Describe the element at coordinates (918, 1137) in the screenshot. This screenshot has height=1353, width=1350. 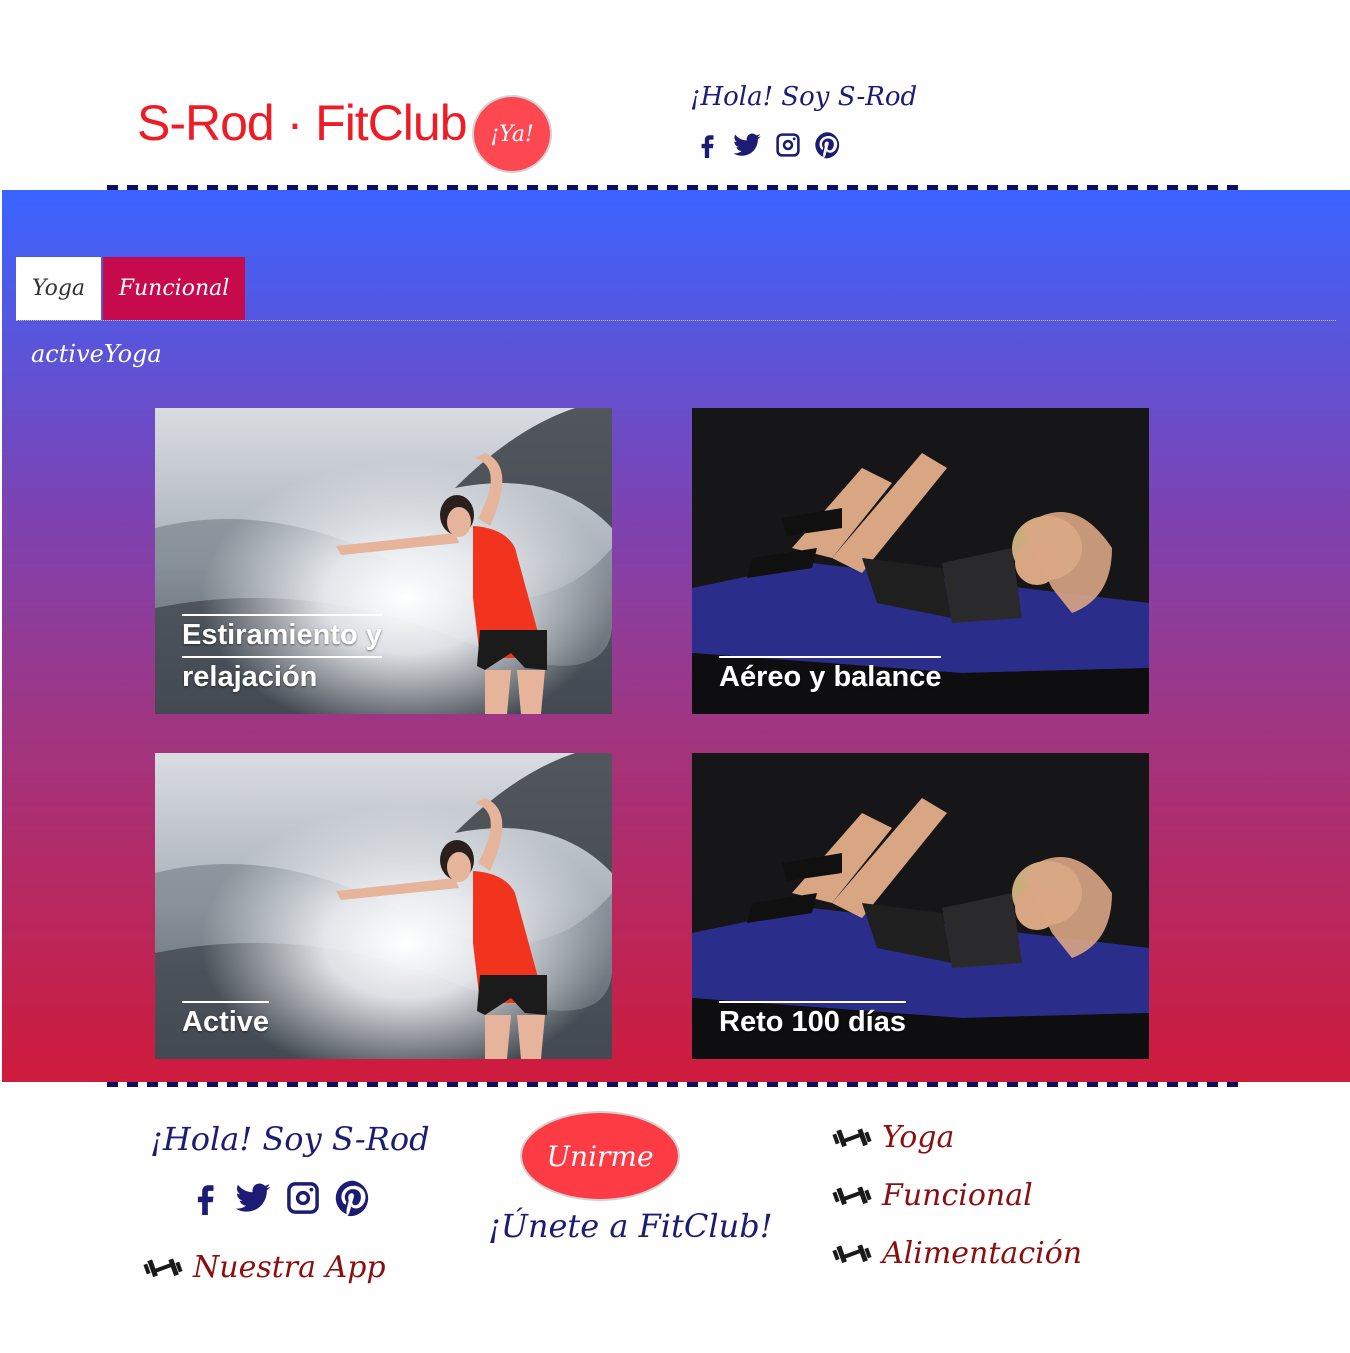
I see `footer-link-label: Yoga` at that location.